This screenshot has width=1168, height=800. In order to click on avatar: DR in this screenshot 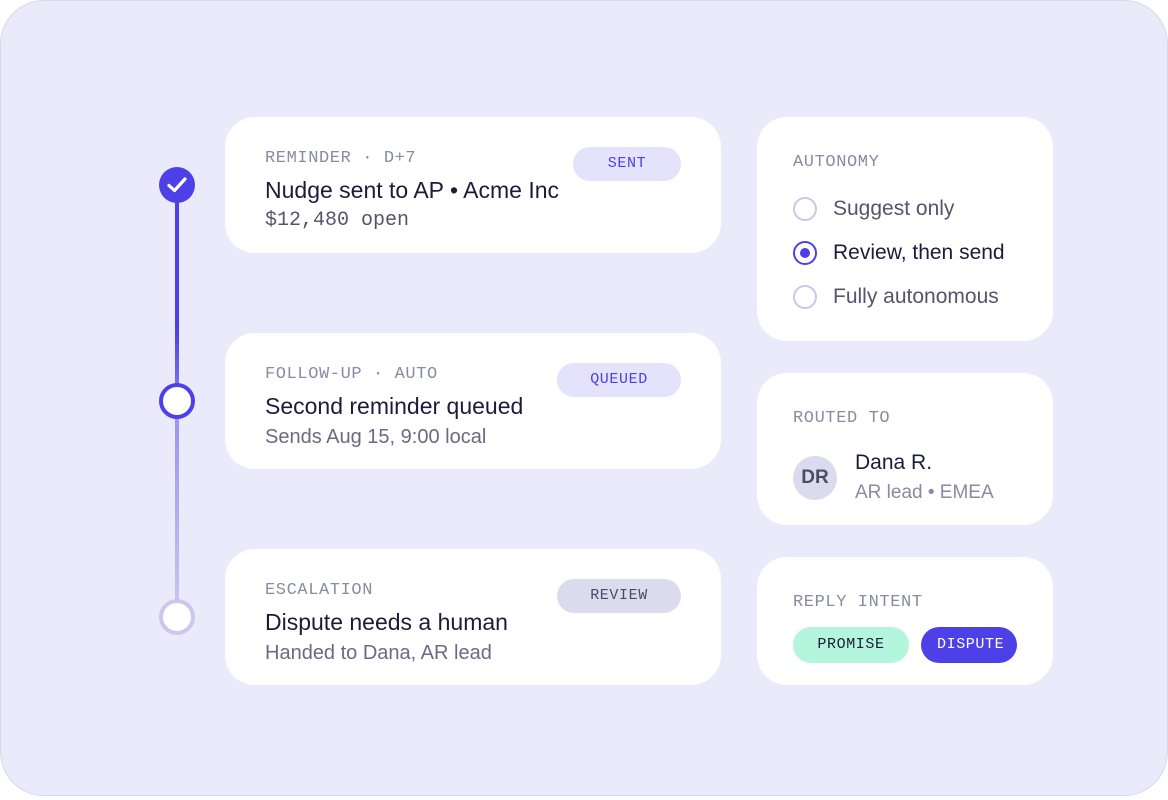, I will do `click(815, 478)`.